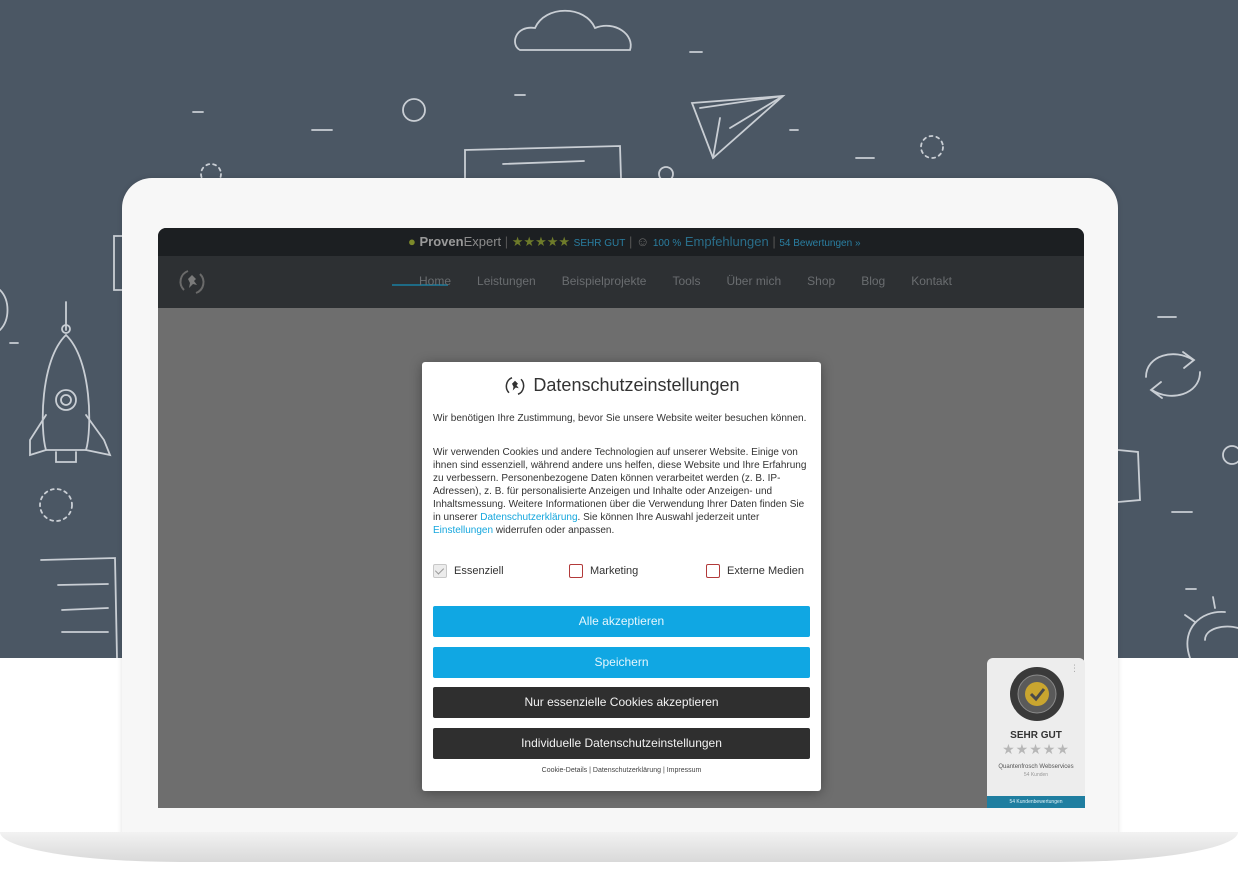  Describe the element at coordinates (565, 770) in the screenshot. I see `cookie-details-link: Cookie-Details` at that location.